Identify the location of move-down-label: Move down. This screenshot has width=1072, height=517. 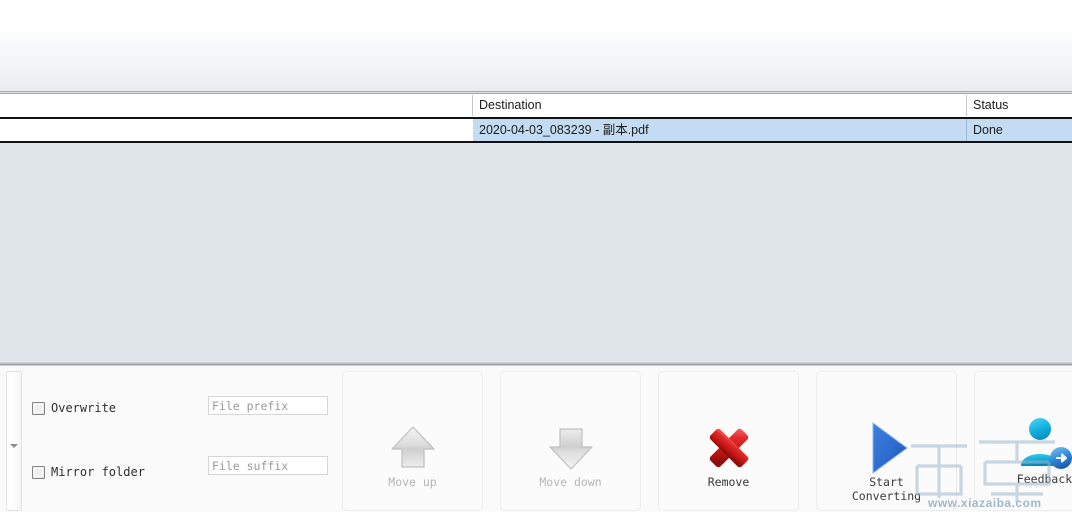
(570, 482).